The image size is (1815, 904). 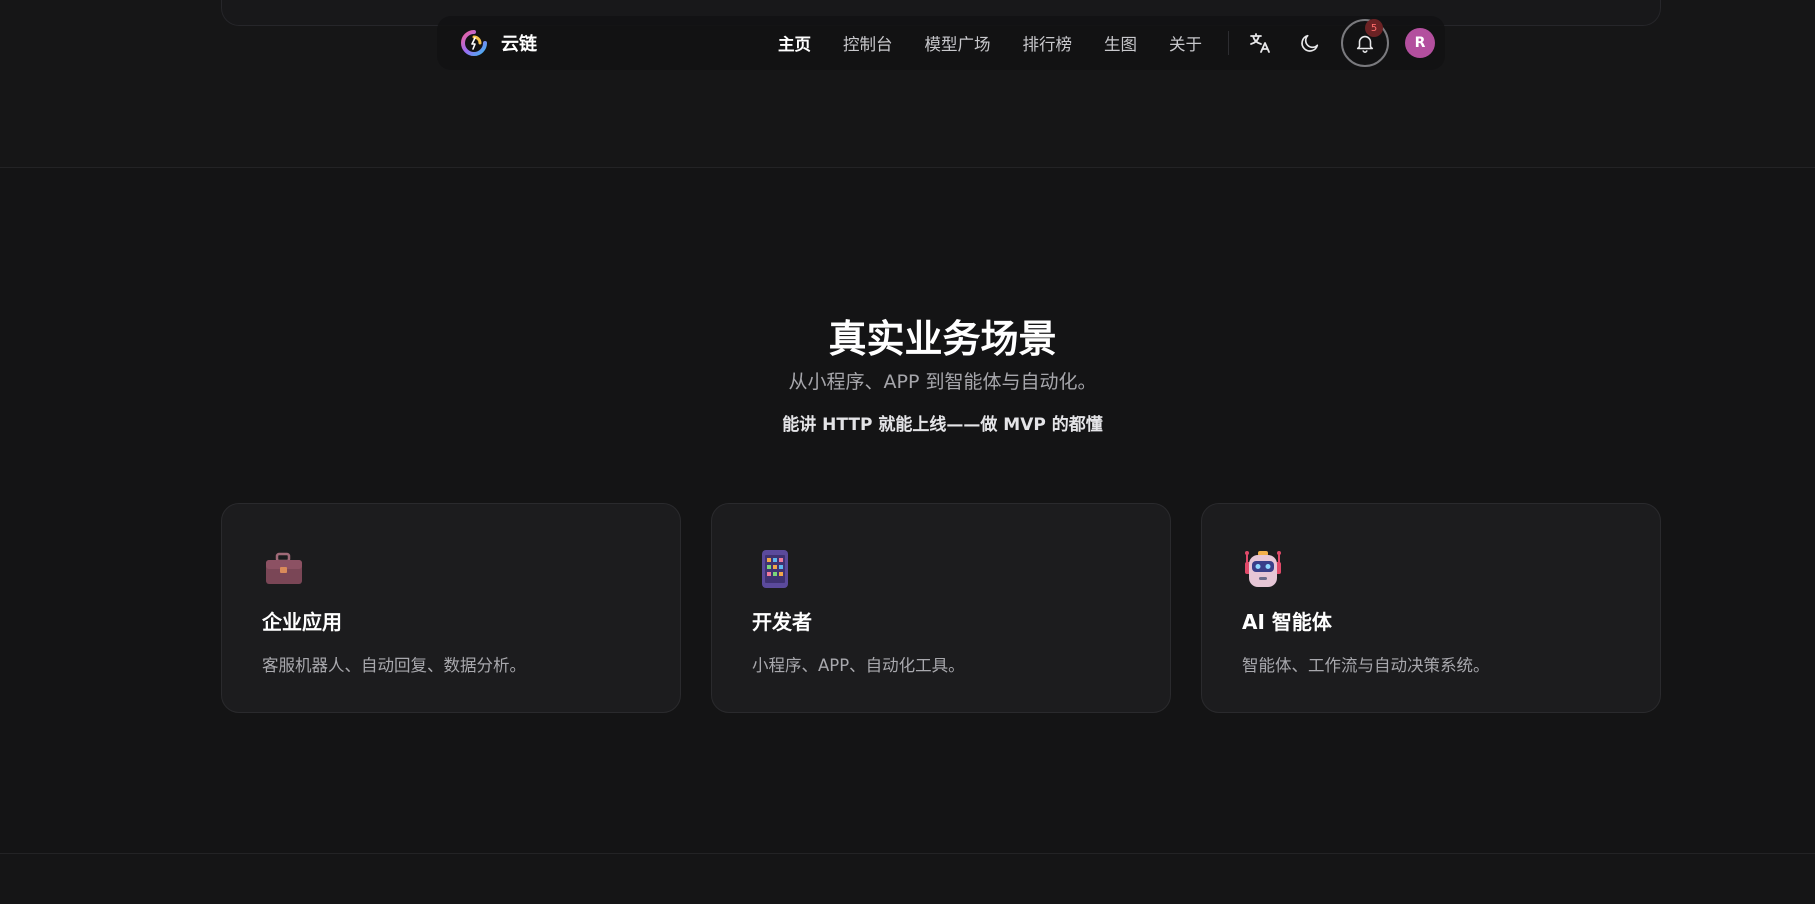 What do you see at coordinates (302, 622) in the screenshot?
I see `card-title: 企业应用` at bounding box center [302, 622].